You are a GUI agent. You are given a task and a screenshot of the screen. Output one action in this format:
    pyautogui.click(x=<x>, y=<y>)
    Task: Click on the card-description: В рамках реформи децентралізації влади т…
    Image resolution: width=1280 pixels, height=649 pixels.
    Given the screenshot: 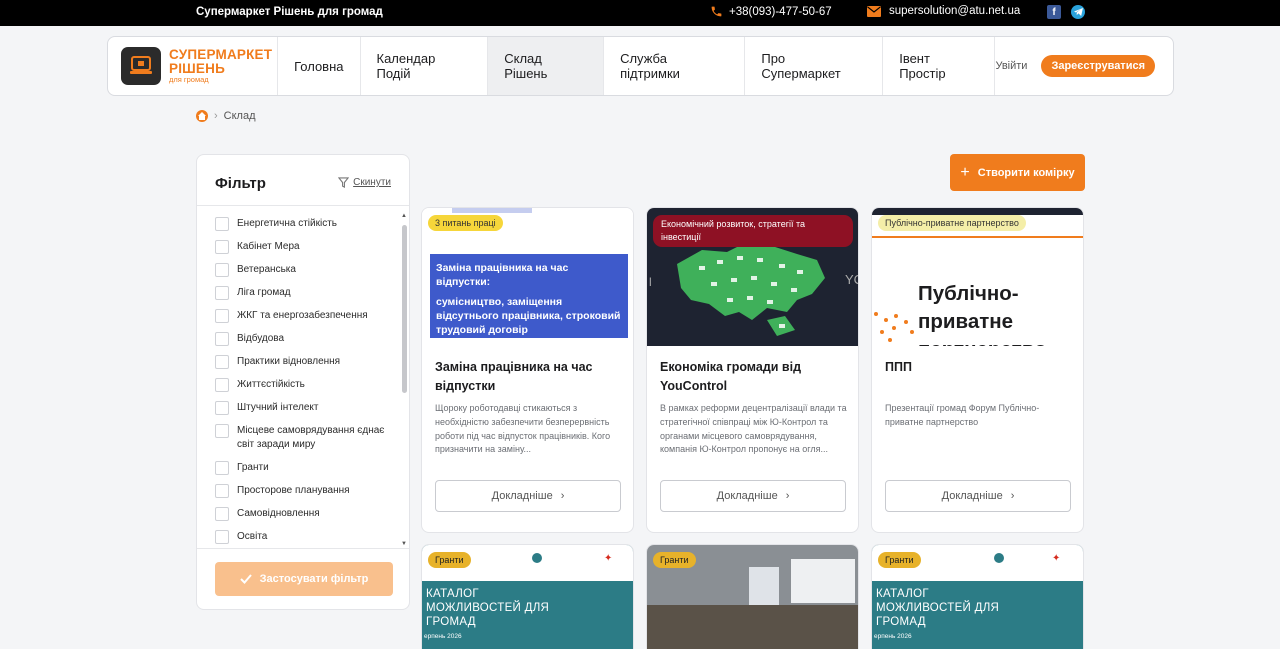 What is the action you would take?
    pyautogui.click(x=753, y=429)
    